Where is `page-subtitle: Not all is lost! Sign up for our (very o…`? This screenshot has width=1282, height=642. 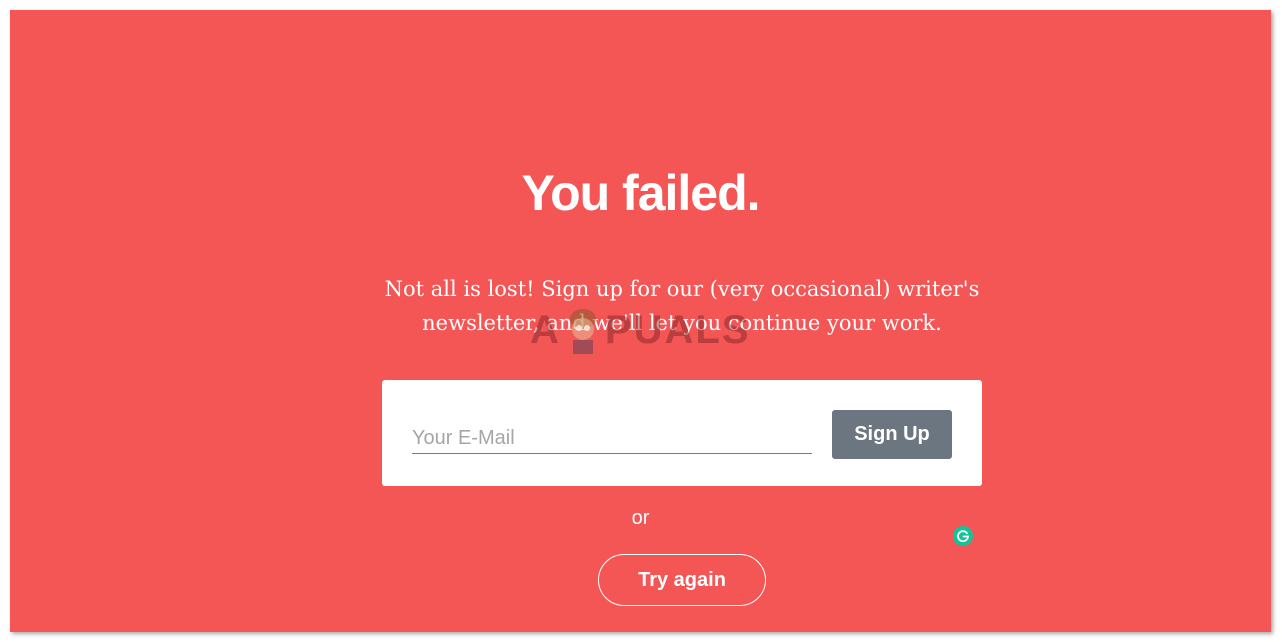
page-subtitle: Not all is lost! Sign up for our (very o… is located at coordinates (682, 306).